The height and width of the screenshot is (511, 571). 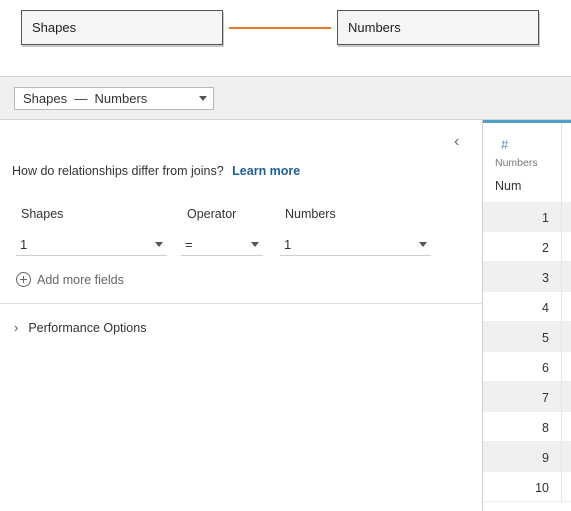 What do you see at coordinates (545, 398) in the screenshot?
I see `cell-value: 7` at bounding box center [545, 398].